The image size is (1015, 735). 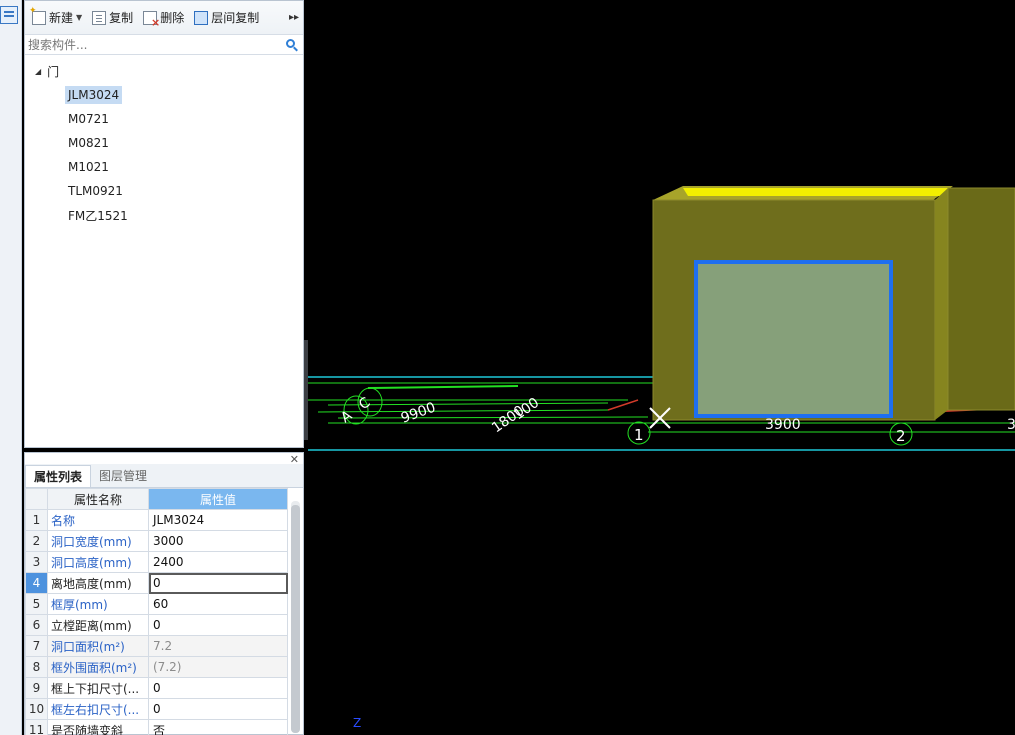 I want to click on tree-item-jlm3024: JLM3024, so click(x=164, y=95).